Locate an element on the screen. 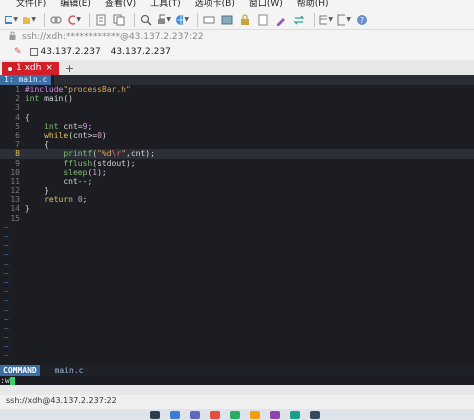 The width and height of the screenshot is (474, 420). pin-icon: ✎ is located at coordinates (18, 52).